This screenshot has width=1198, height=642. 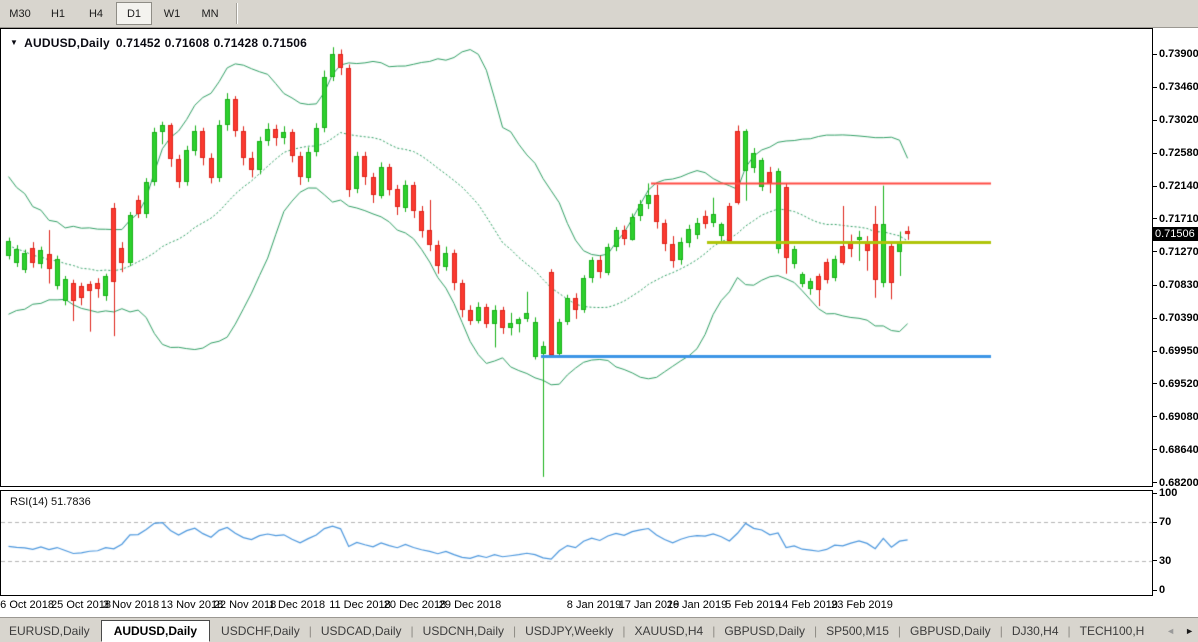 I want to click on date-tick-label: 5 Feb 2019, so click(x=753, y=605).